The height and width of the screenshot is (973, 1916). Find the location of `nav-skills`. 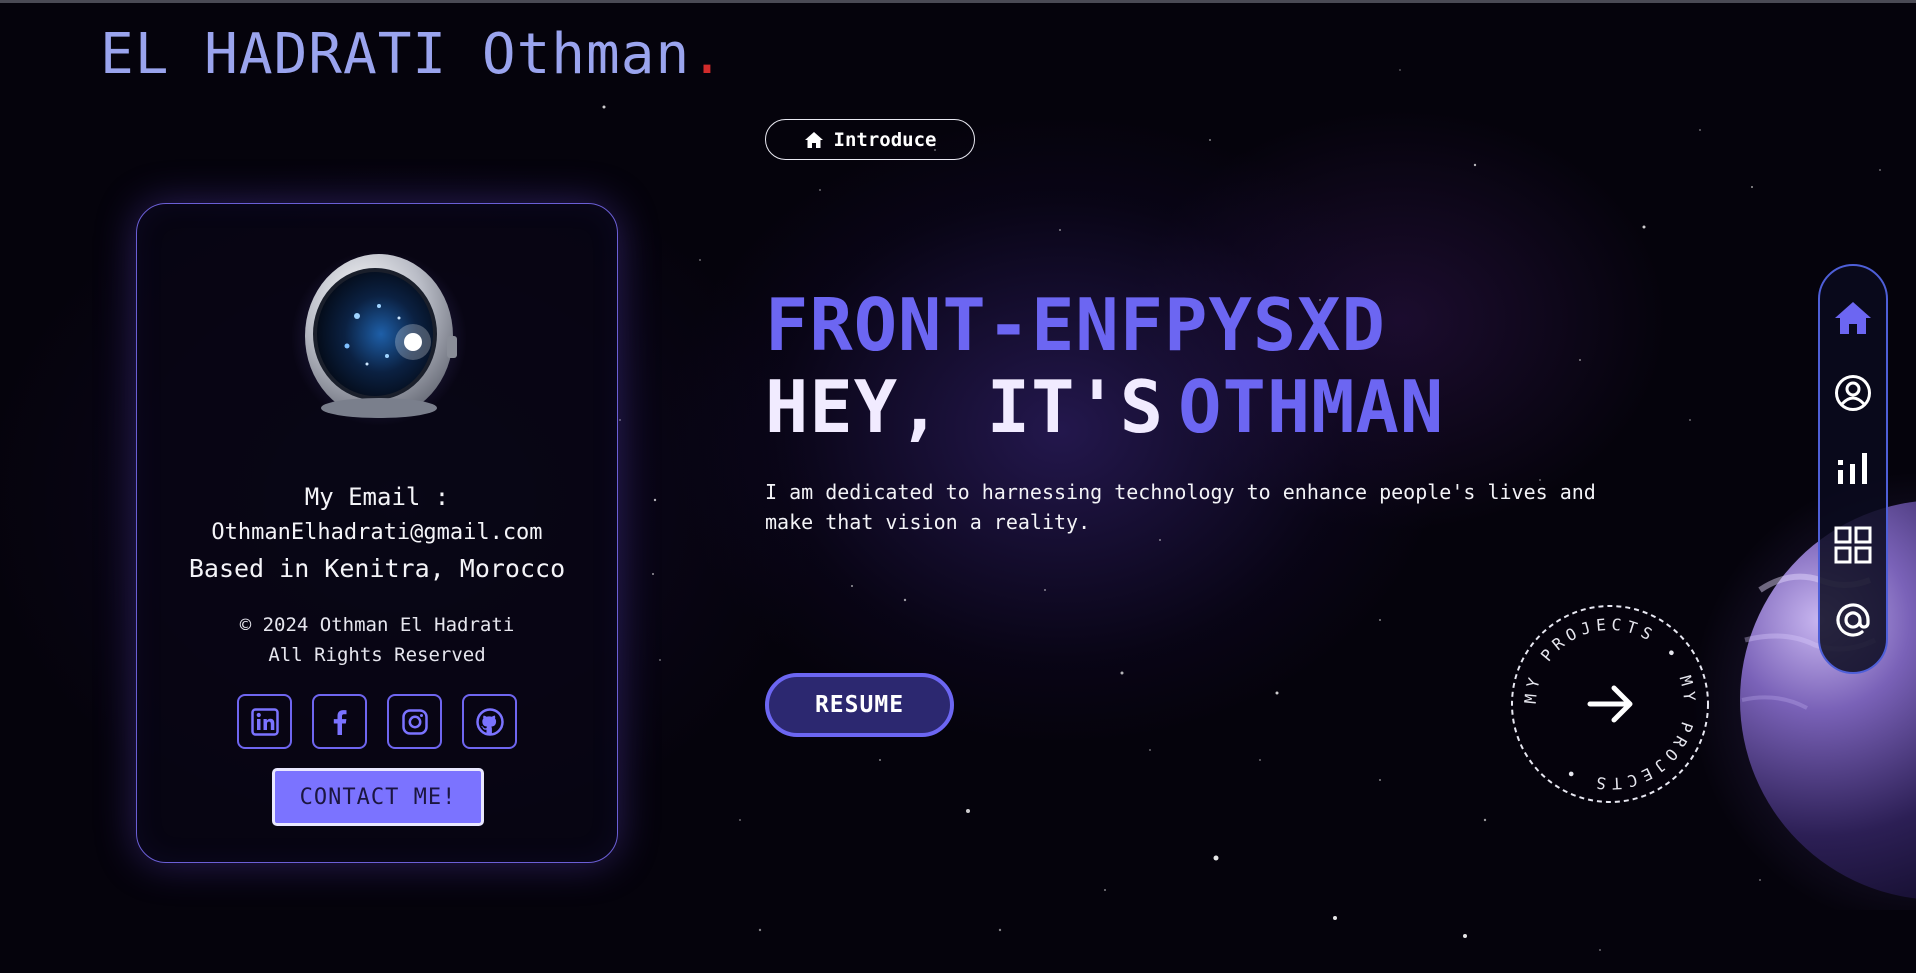

nav-skills is located at coordinates (1853, 469).